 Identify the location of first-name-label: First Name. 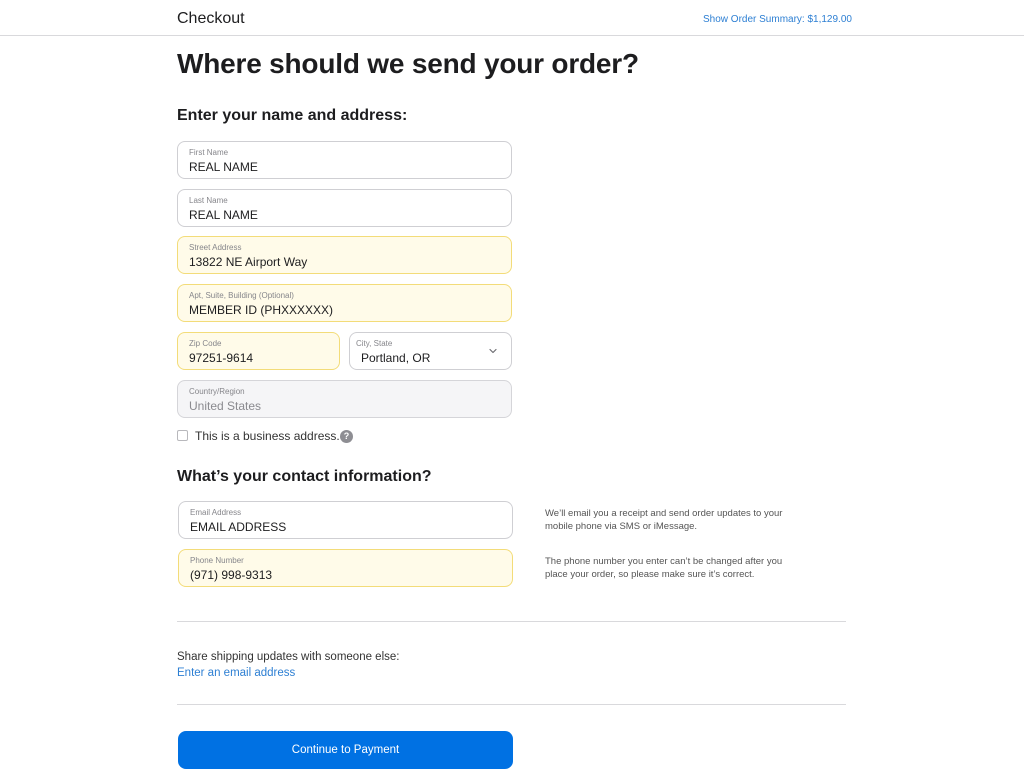
(209, 152).